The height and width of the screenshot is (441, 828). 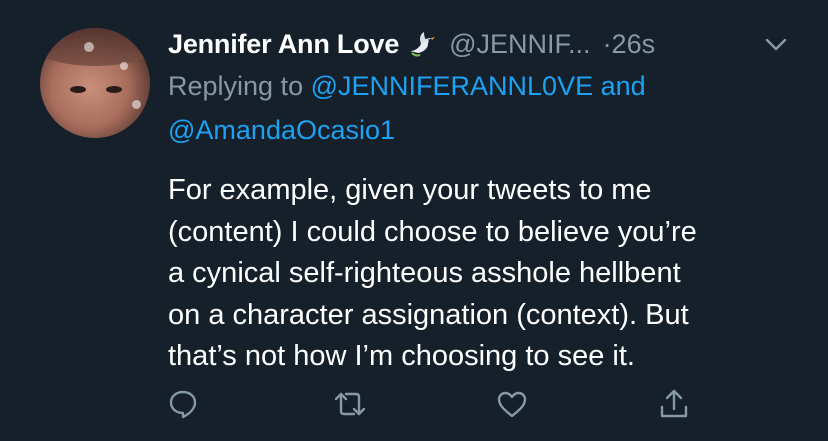 I want to click on replying-to-line-2: @AmandaOcasio1, so click(x=281, y=130).